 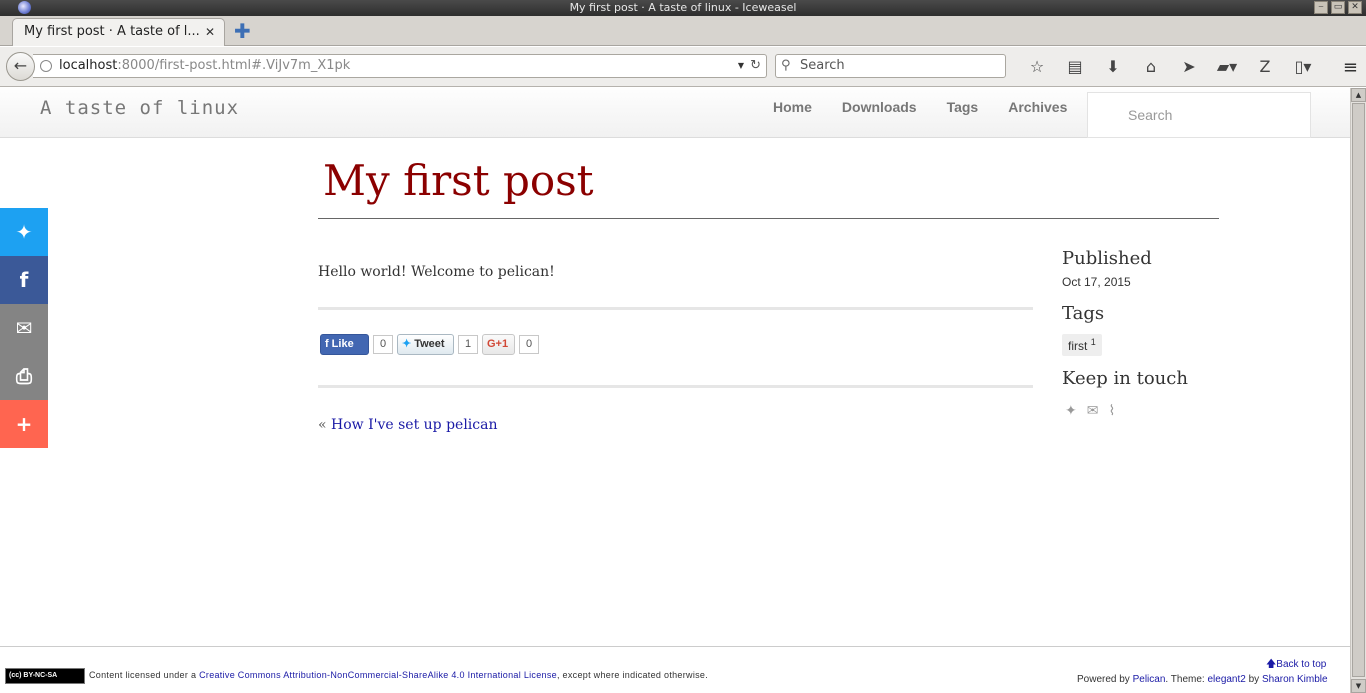 What do you see at coordinates (1037, 67) in the screenshot?
I see `bookmark-star-icon: ☆` at bounding box center [1037, 67].